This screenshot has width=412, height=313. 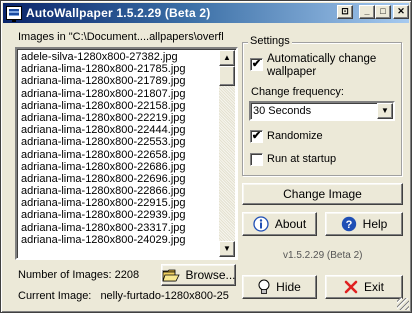 I want to click on help-button: ? Help, so click(x=364, y=224).